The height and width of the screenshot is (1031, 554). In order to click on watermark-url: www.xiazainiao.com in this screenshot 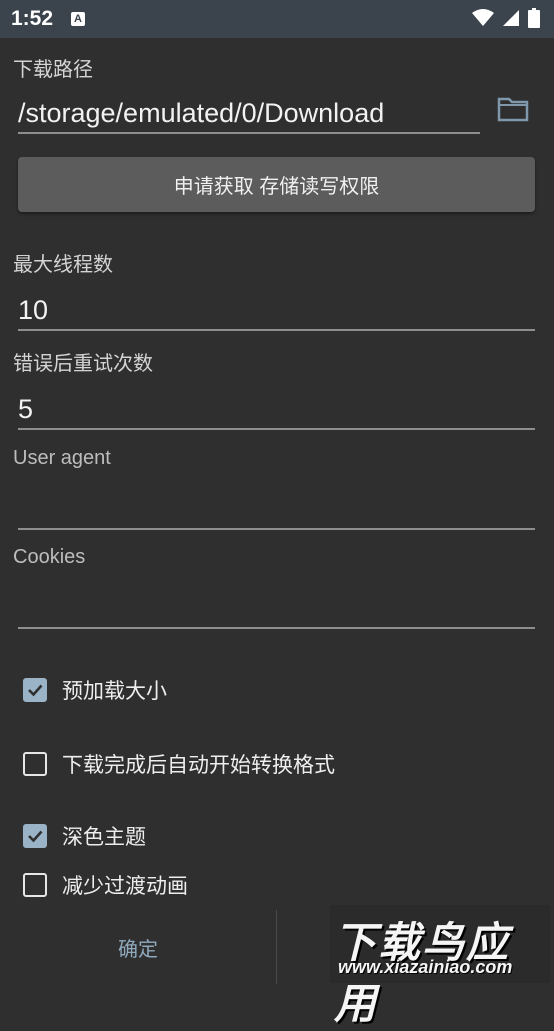, I will do `click(425, 967)`.